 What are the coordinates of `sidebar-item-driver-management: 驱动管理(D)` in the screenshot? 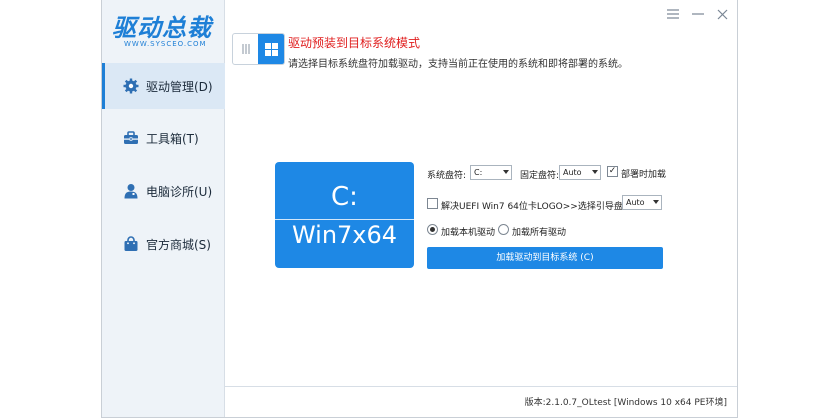 It's located at (163, 86).